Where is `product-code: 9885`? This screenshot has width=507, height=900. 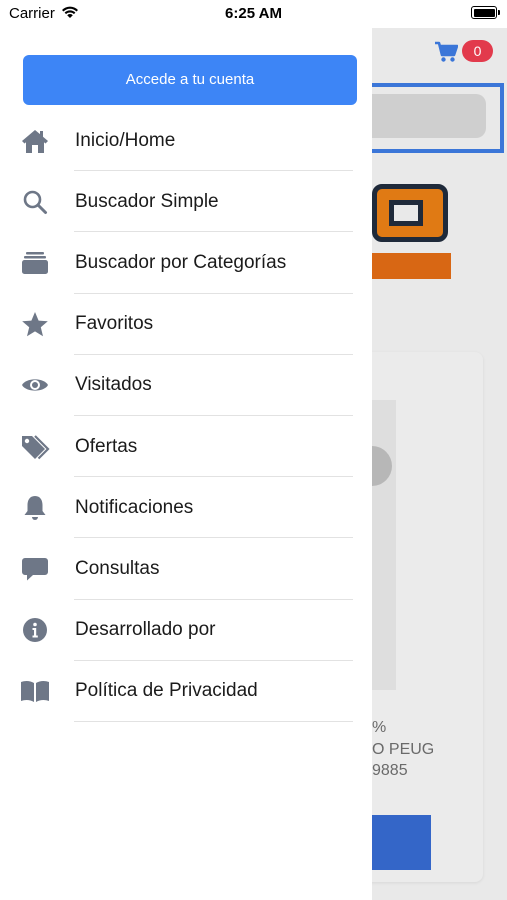 product-code: 9885 is located at coordinates (390, 770).